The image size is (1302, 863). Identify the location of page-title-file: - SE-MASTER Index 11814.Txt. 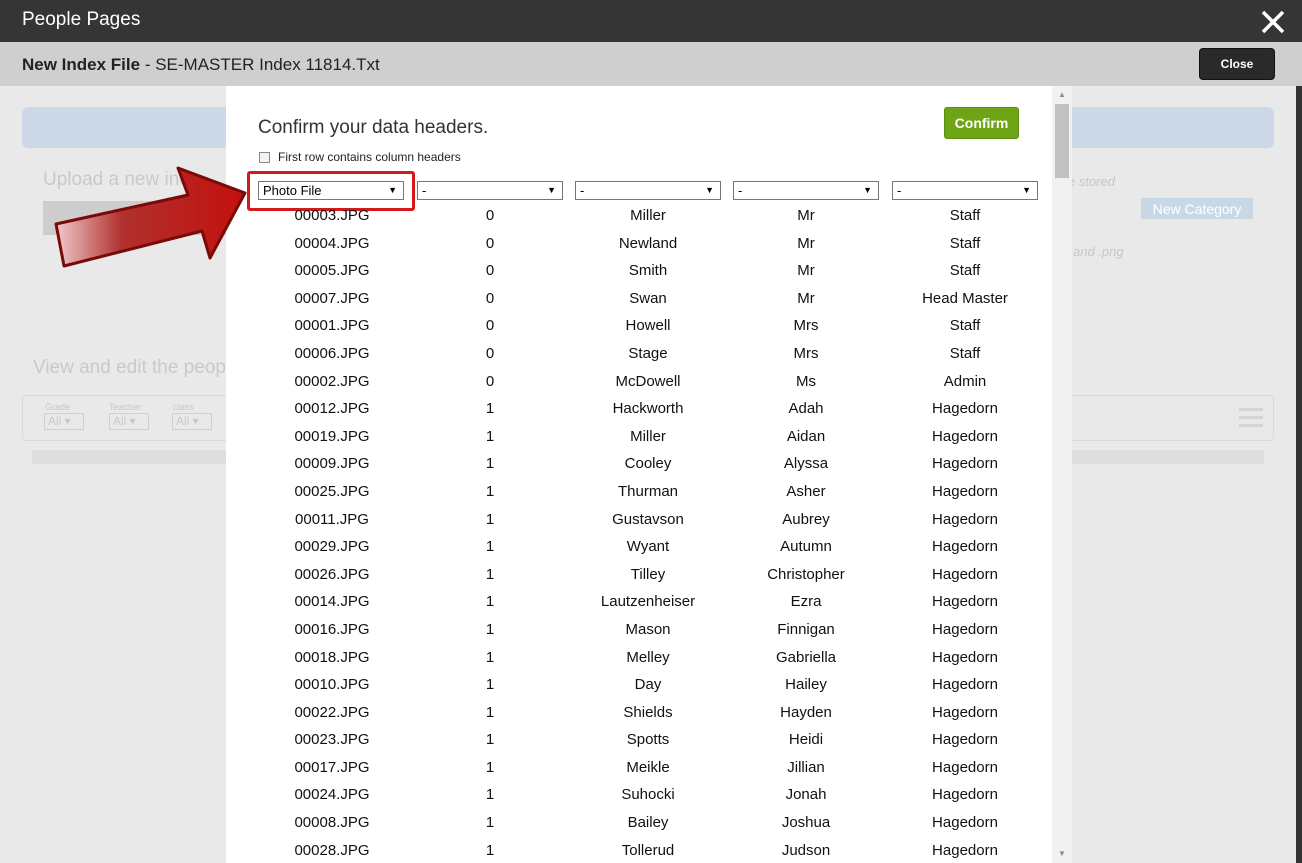
(260, 64).